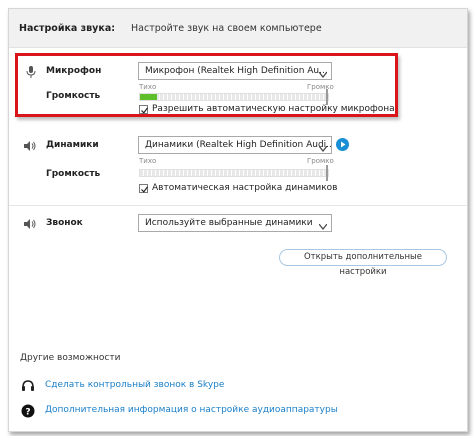 The image size is (474, 436). What do you see at coordinates (73, 174) in the screenshot?
I see `speakers-volume-label: Громкость` at bounding box center [73, 174].